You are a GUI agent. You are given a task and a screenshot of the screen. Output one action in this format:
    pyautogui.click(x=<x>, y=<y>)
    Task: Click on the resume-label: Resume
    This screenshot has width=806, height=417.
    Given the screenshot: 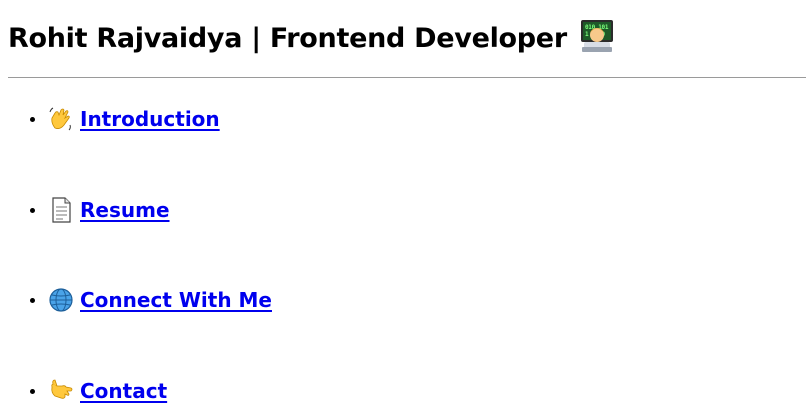 What is the action you would take?
    pyautogui.click(x=125, y=210)
    